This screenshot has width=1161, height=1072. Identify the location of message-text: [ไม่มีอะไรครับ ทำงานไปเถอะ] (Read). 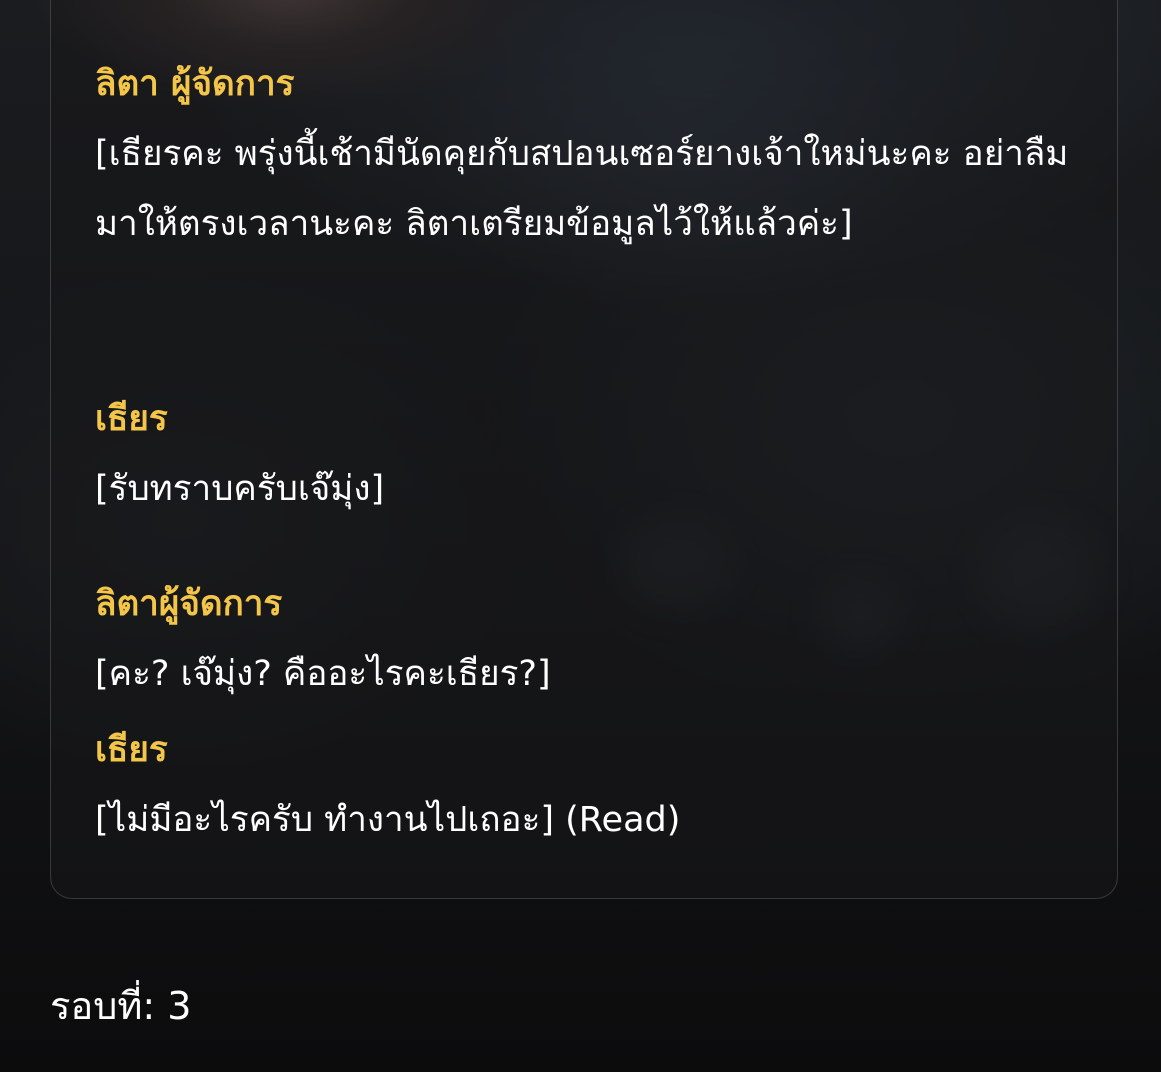
(388, 820).